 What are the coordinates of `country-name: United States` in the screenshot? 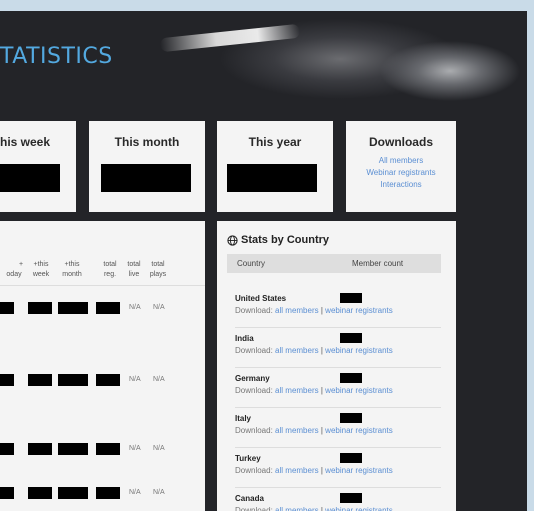 It's located at (261, 298).